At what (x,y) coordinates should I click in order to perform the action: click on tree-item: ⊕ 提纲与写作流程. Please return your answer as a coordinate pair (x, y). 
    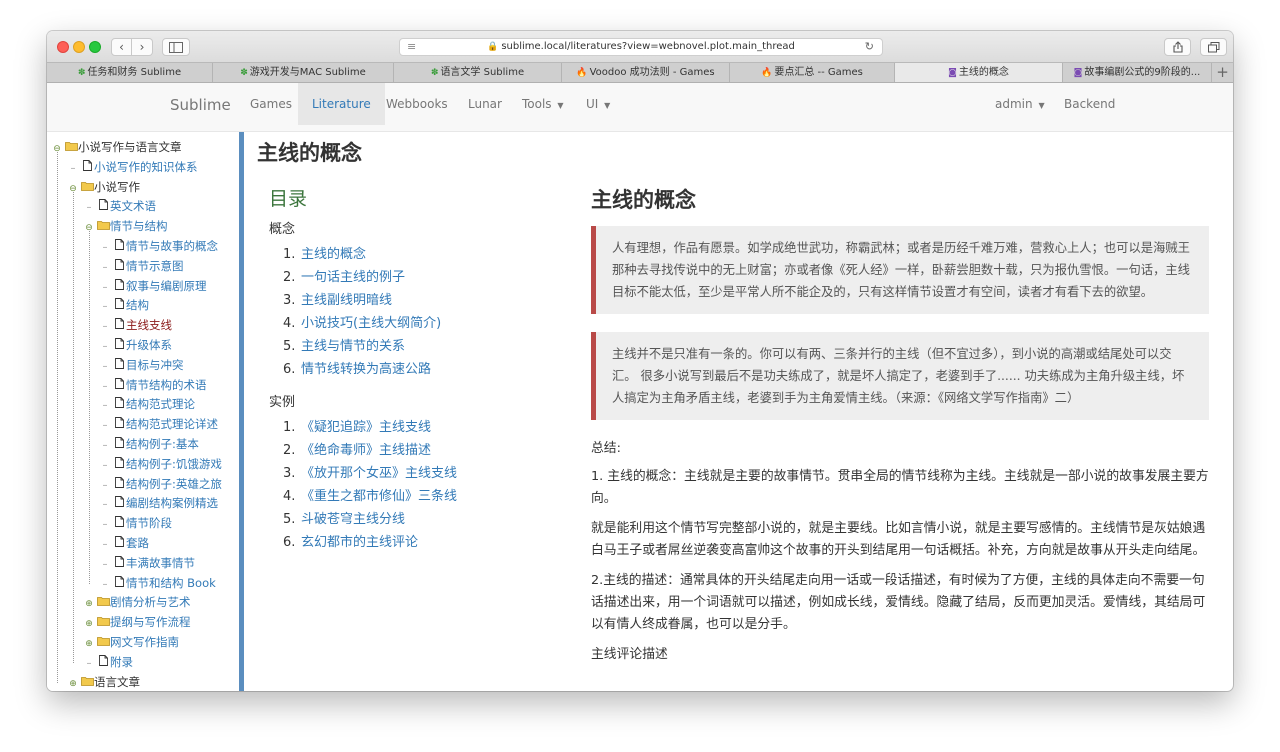
    Looking at the image, I should click on (136, 623).